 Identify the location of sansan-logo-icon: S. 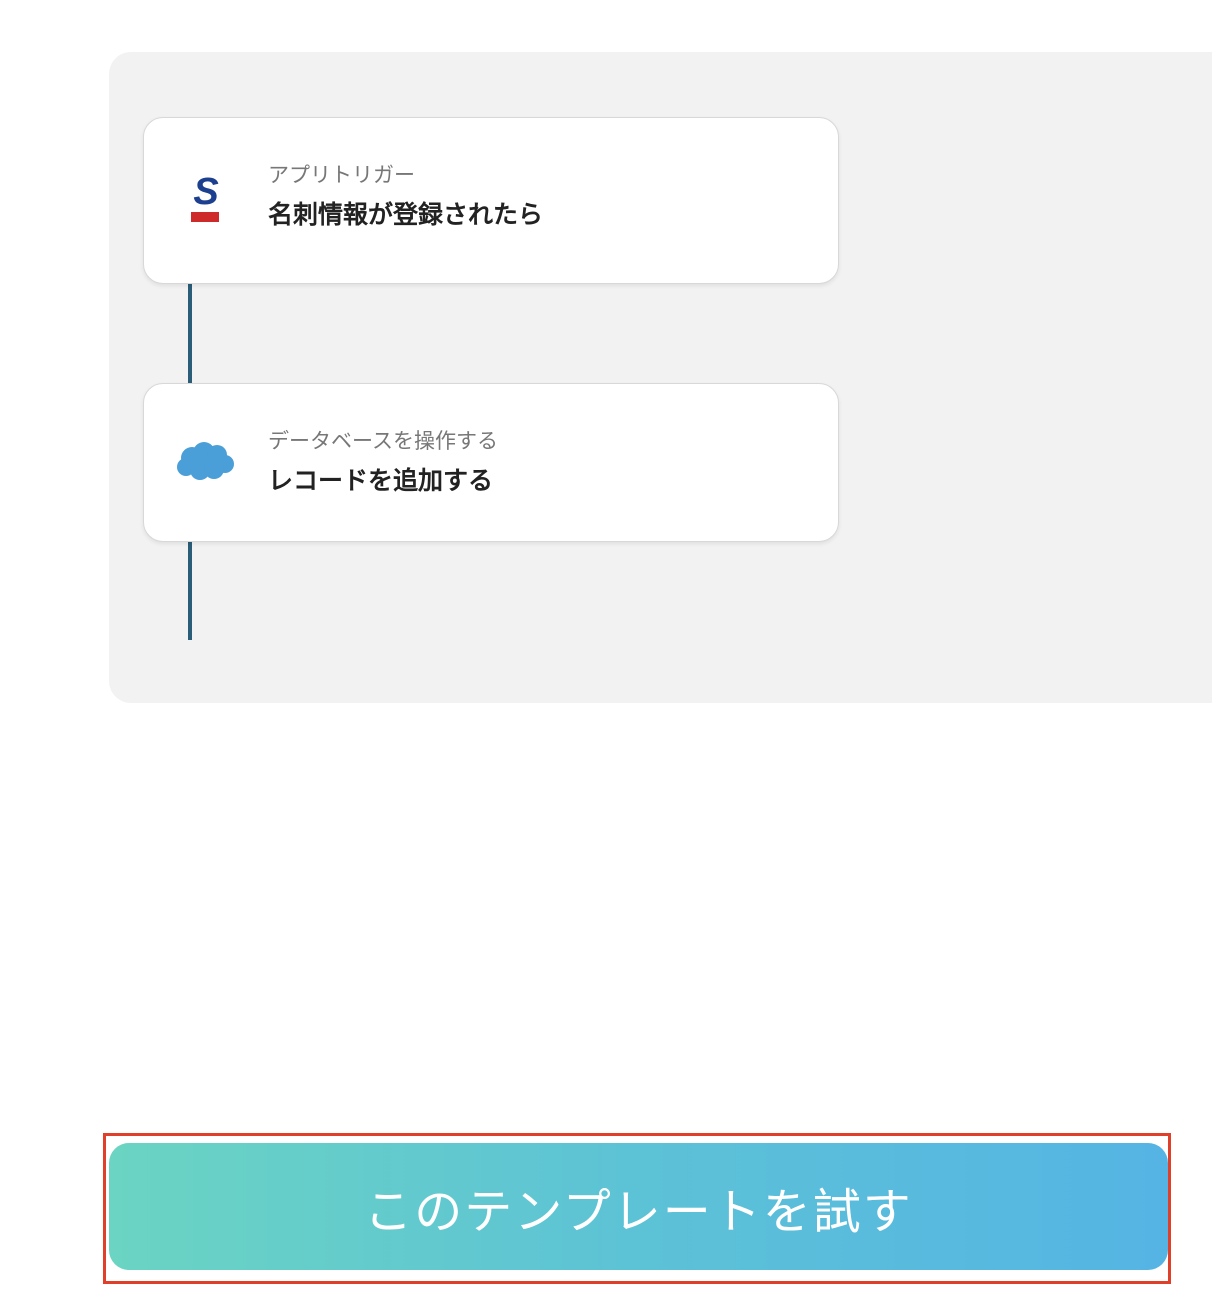
(206, 200).